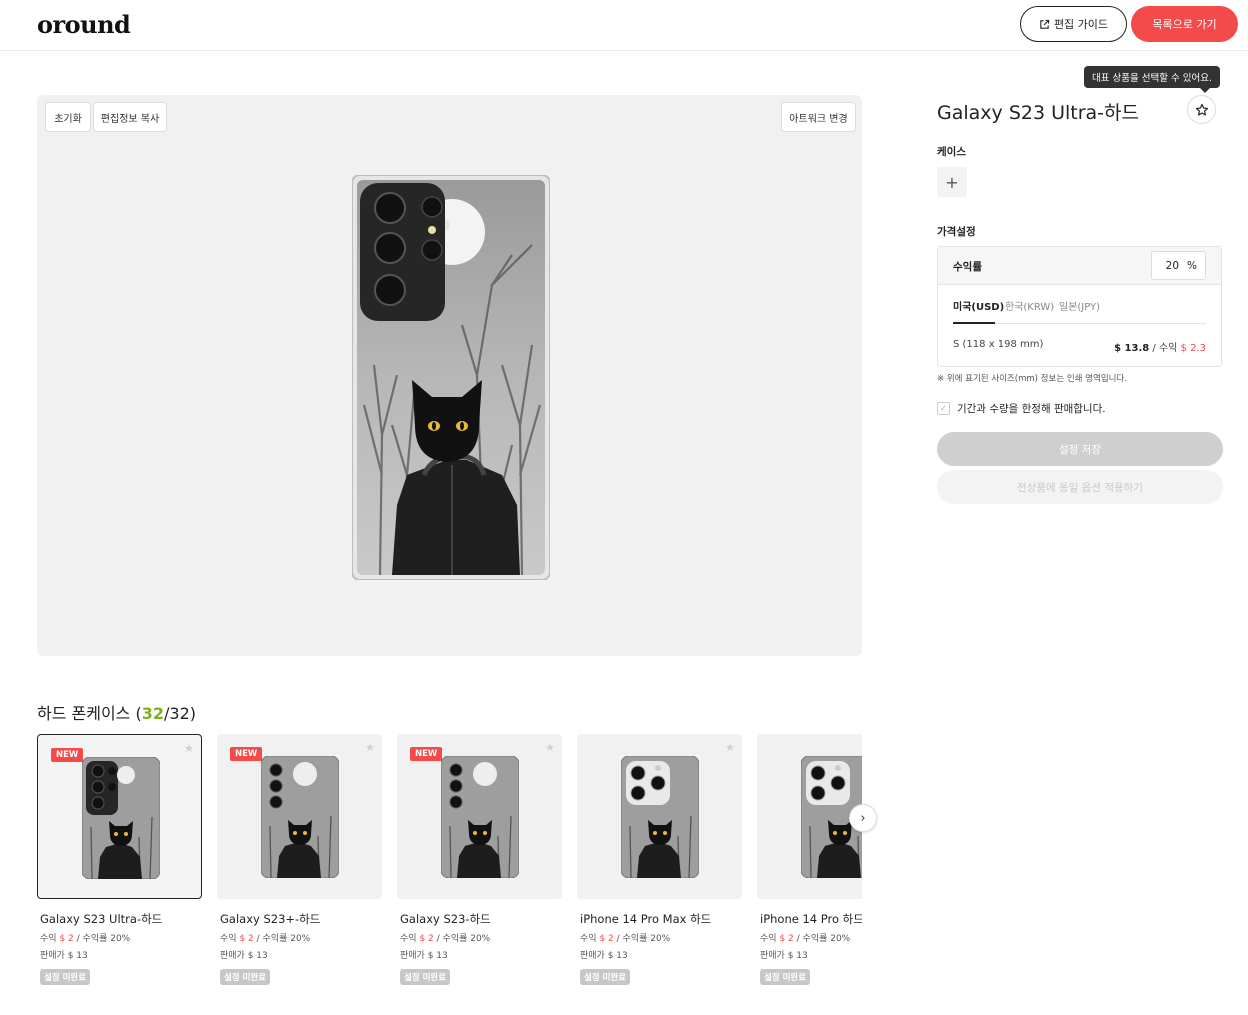  What do you see at coordinates (1172, 265) in the screenshot?
I see `profit-rate-value: 20` at bounding box center [1172, 265].